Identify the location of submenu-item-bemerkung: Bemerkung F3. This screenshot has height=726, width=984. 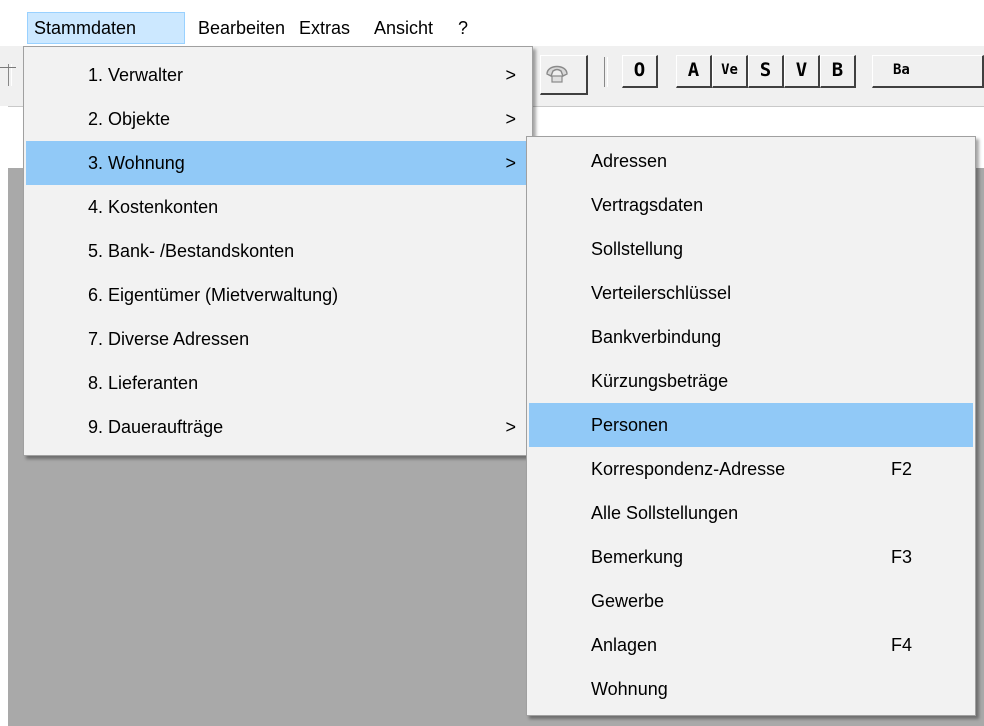
(751, 557).